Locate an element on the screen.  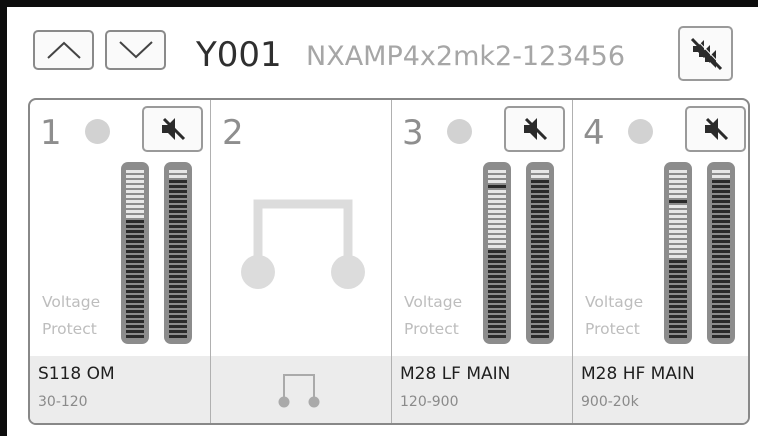
voltage-protect-label: Protect is located at coordinates (431, 329).